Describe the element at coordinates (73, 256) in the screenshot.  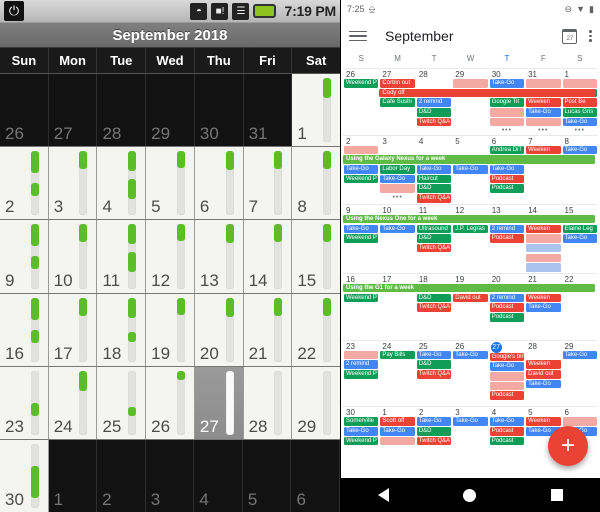
I see `day-cell-10: 10` at that location.